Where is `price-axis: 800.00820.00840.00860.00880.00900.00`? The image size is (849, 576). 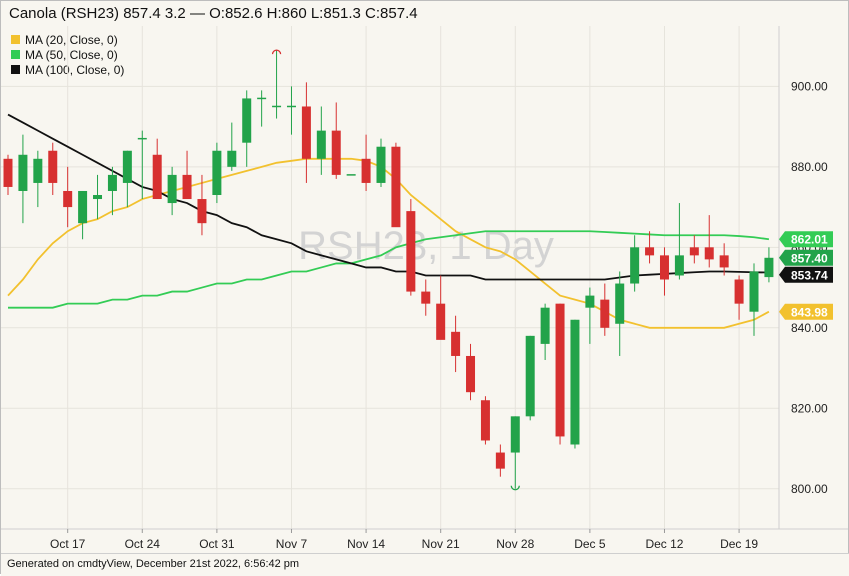
price-axis: 800.00820.00840.00860.00880.00900.00 is located at coordinates (809, 287).